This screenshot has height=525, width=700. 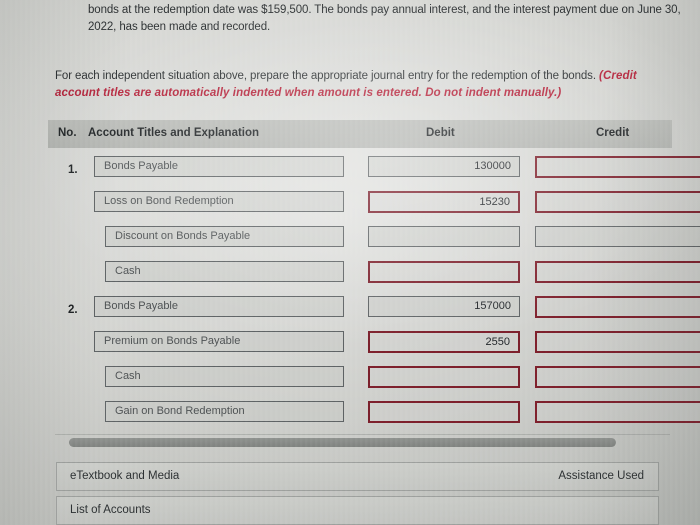 I want to click on account-title-input: Gain on Bond Redemption, so click(x=224, y=411).